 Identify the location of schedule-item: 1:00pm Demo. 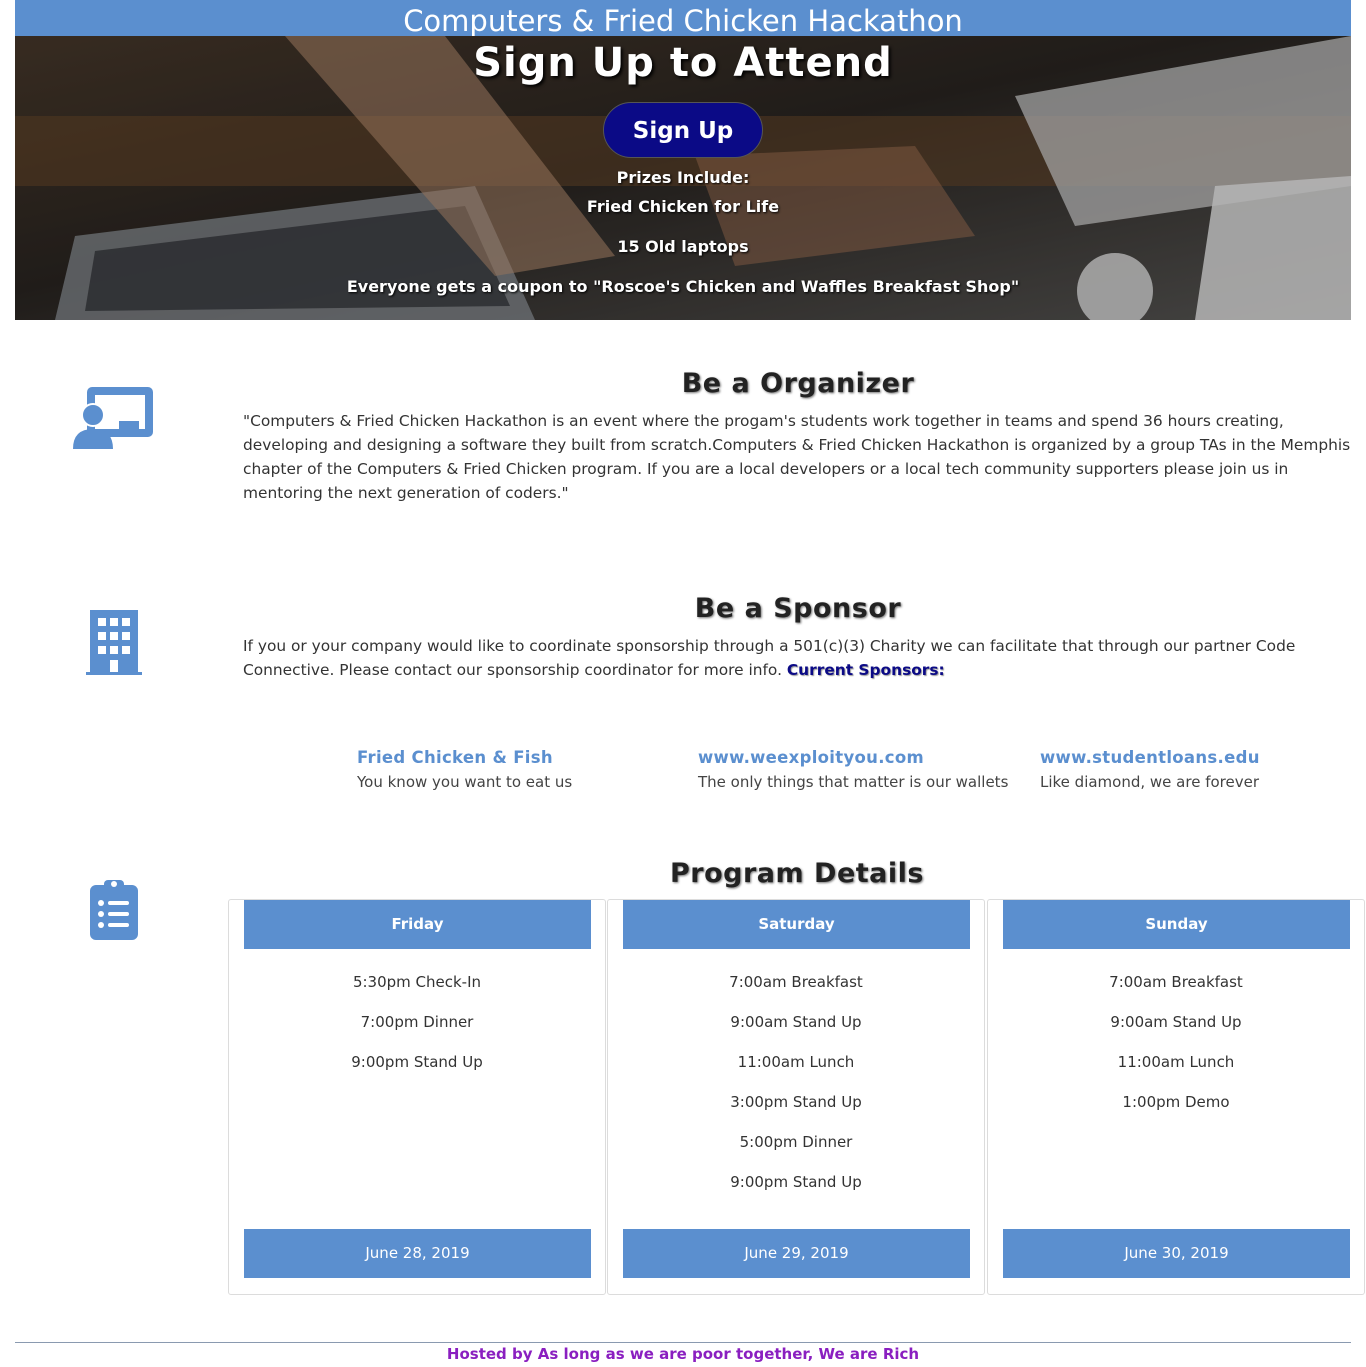
(1176, 1102).